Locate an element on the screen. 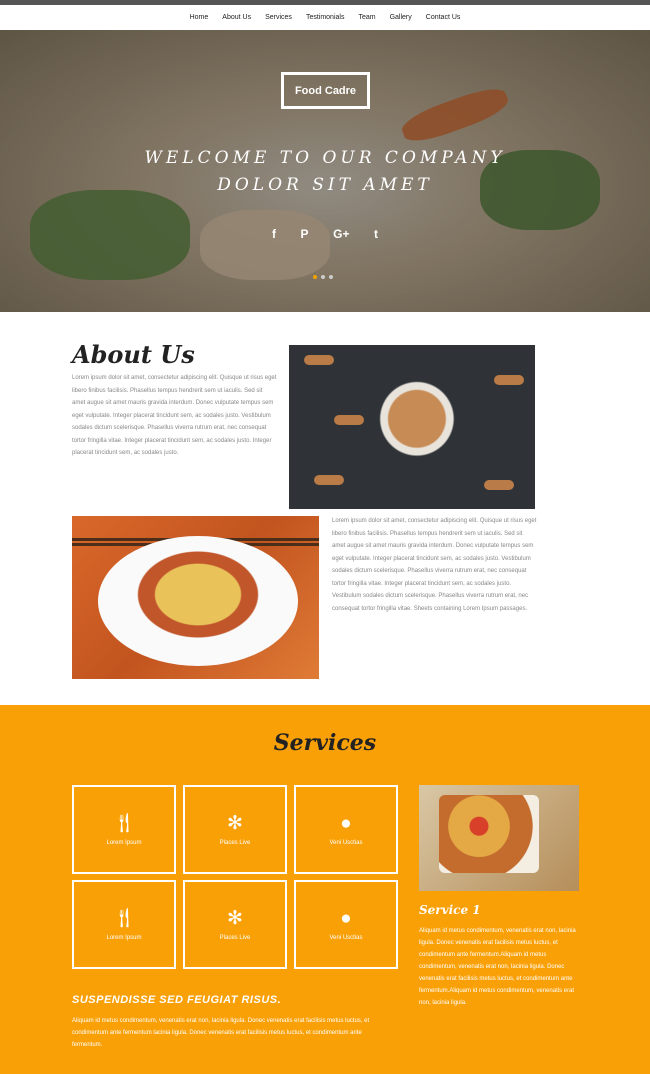  nav-testimonials: Testimonials is located at coordinates (325, 17).